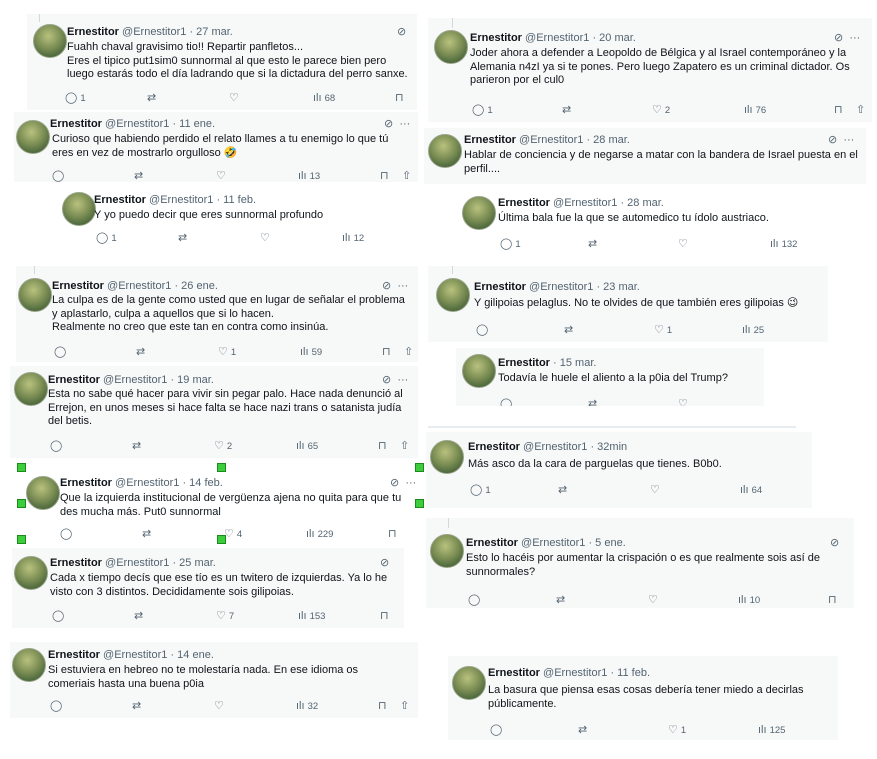  What do you see at coordinates (783, 244) in the screenshot?
I see `views-button: ılı 132` at bounding box center [783, 244].